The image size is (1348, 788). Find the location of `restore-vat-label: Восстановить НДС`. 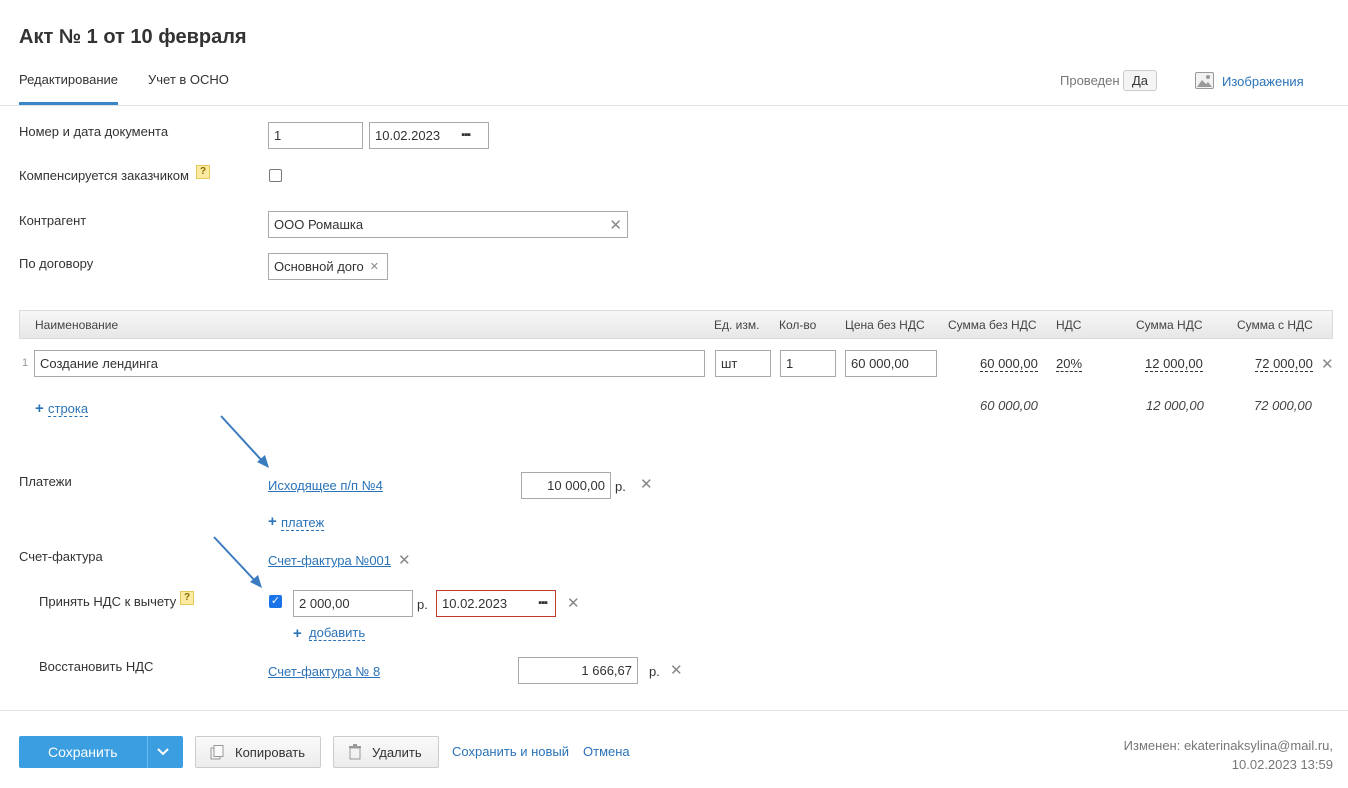

restore-vat-label: Восстановить НДС is located at coordinates (96, 666).